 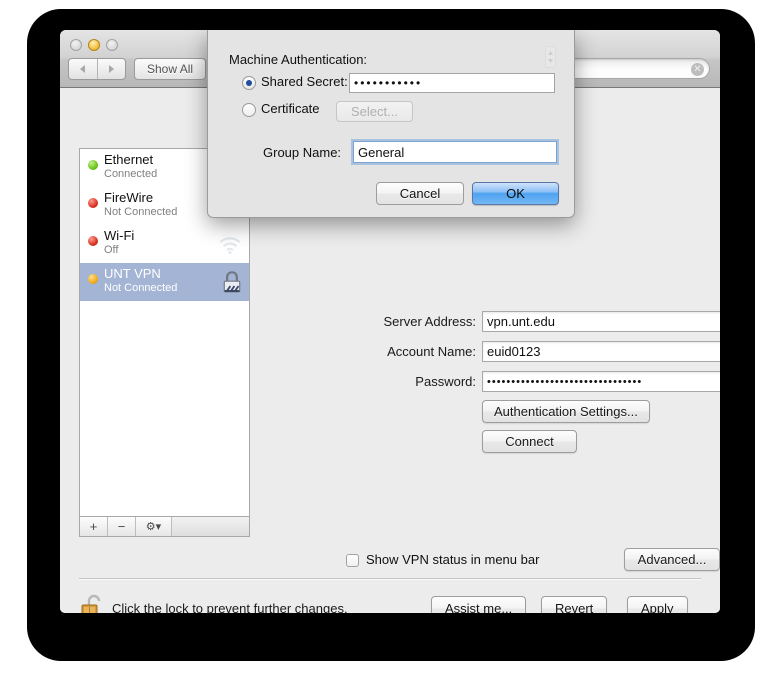 I want to click on vpn-lock-icon, so click(x=232, y=282).